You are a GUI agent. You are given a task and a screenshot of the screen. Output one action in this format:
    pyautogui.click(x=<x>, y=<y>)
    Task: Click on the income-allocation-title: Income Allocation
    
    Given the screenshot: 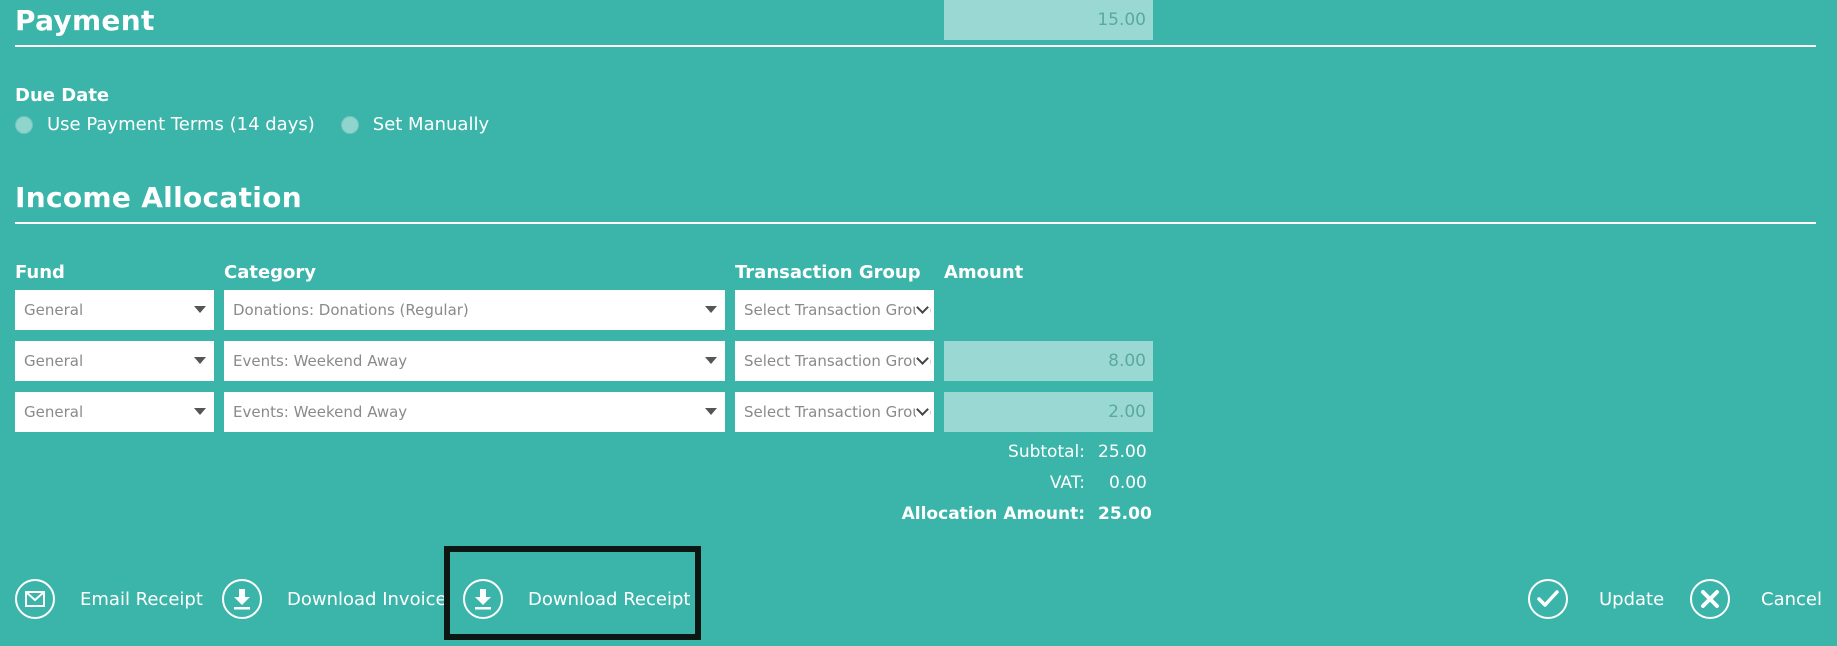 What is the action you would take?
    pyautogui.click(x=158, y=197)
    